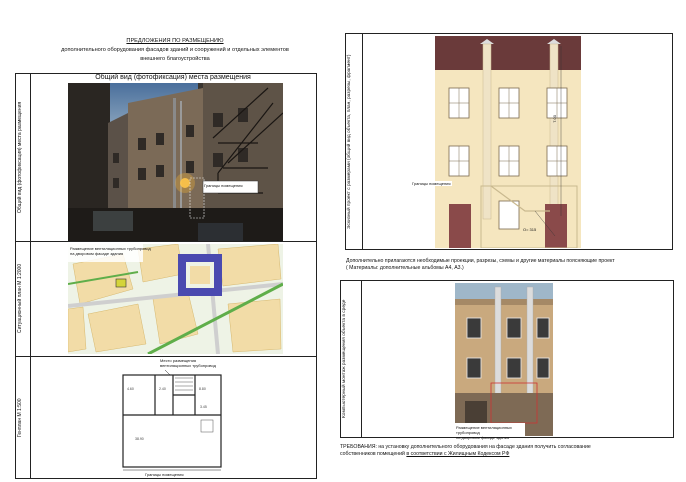 The width and height of the screenshot is (686, 482). I want to click on svg-text: 2.40, so click(162, 389).